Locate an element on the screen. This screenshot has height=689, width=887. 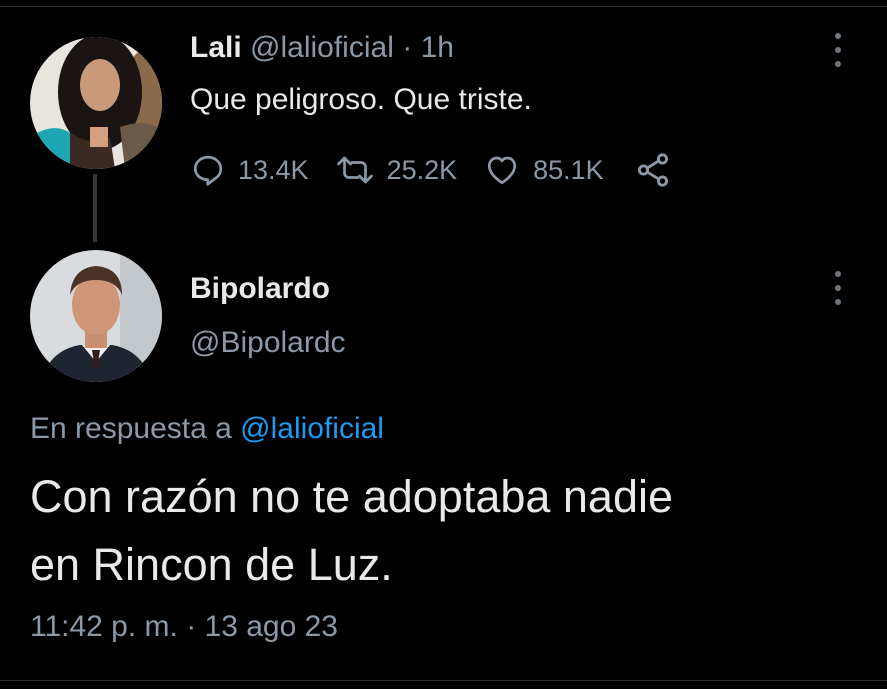
tweet2-more-icon is located at coordinates (838, 288).